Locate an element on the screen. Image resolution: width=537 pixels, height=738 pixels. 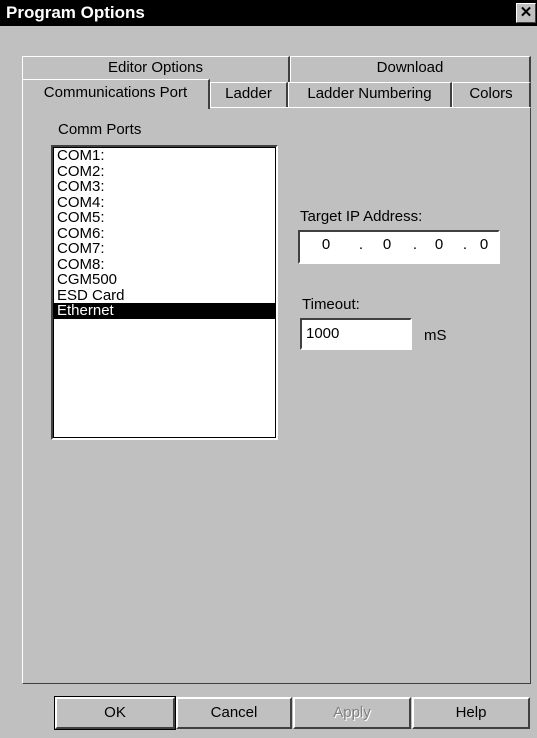
close-button: ✕ is located at coordinates (526, 13).